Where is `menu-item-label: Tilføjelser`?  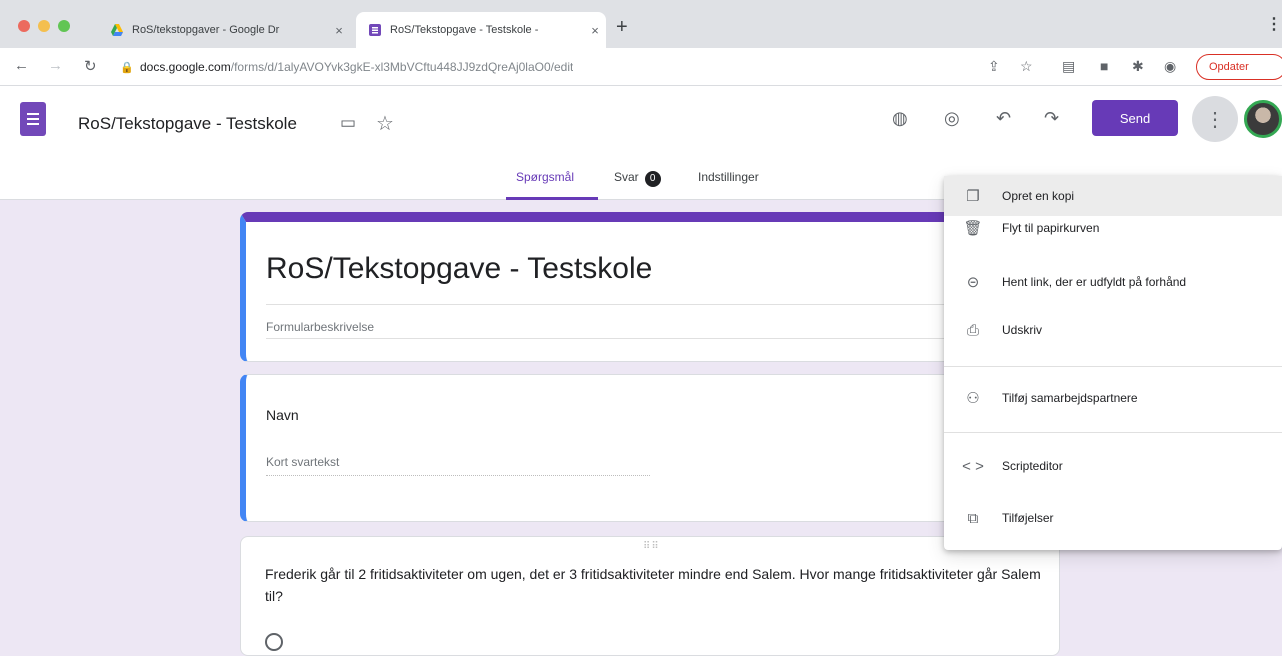
menu-item-label: Tilføjelser is located at coordinates (1028, 518).